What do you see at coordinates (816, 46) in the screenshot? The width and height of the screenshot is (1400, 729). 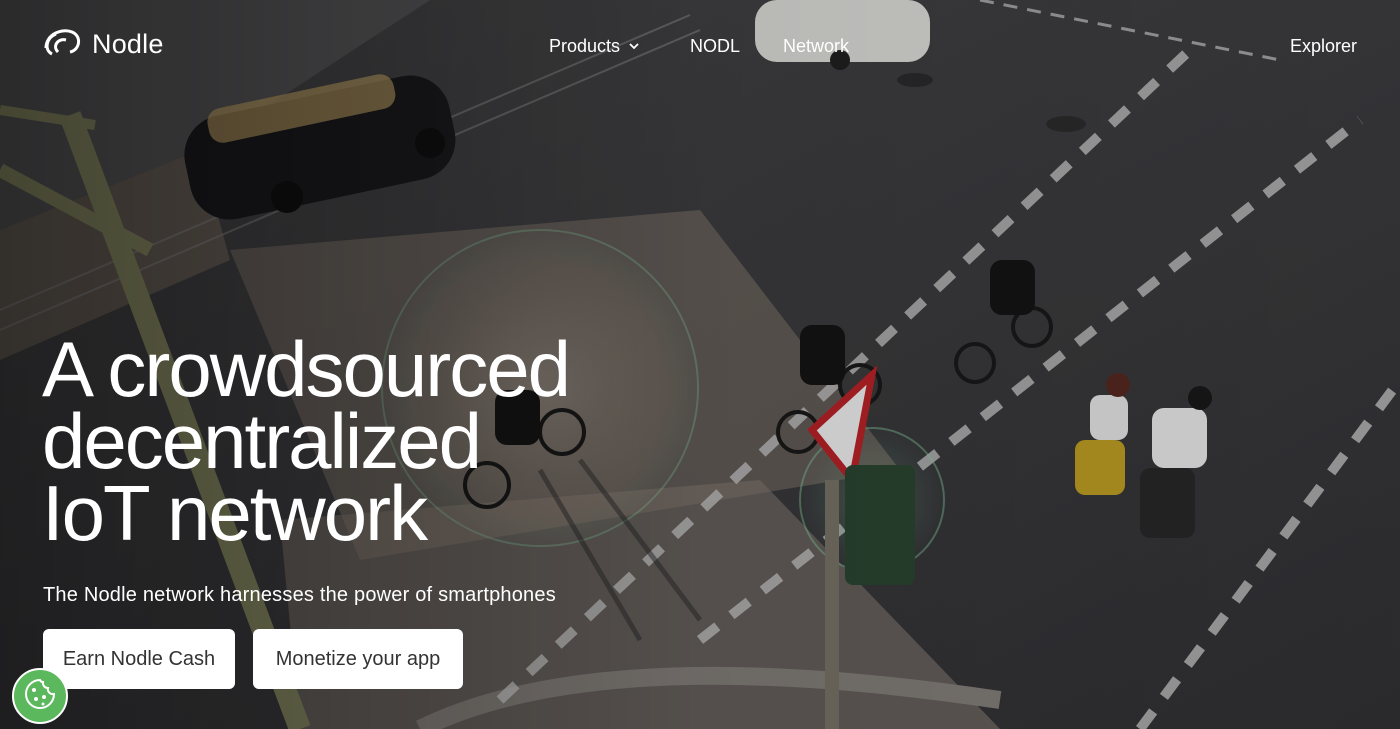 I see `nav-network: Network` at bounding box center [816, 46].